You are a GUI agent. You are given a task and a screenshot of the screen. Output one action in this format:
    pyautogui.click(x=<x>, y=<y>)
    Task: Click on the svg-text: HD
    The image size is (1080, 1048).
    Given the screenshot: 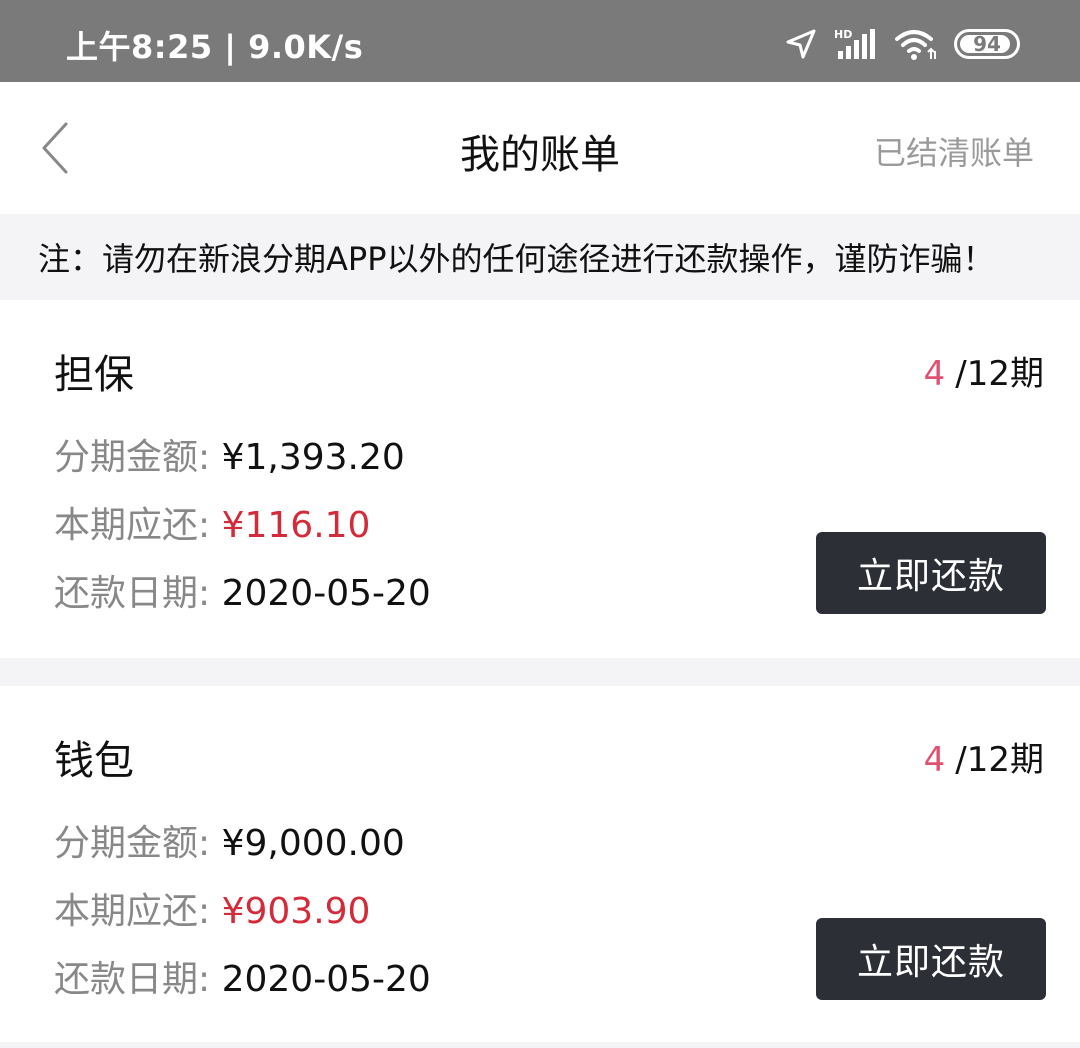 What is the action you would take?
    pyautogui.click(x=843, y=34)
    